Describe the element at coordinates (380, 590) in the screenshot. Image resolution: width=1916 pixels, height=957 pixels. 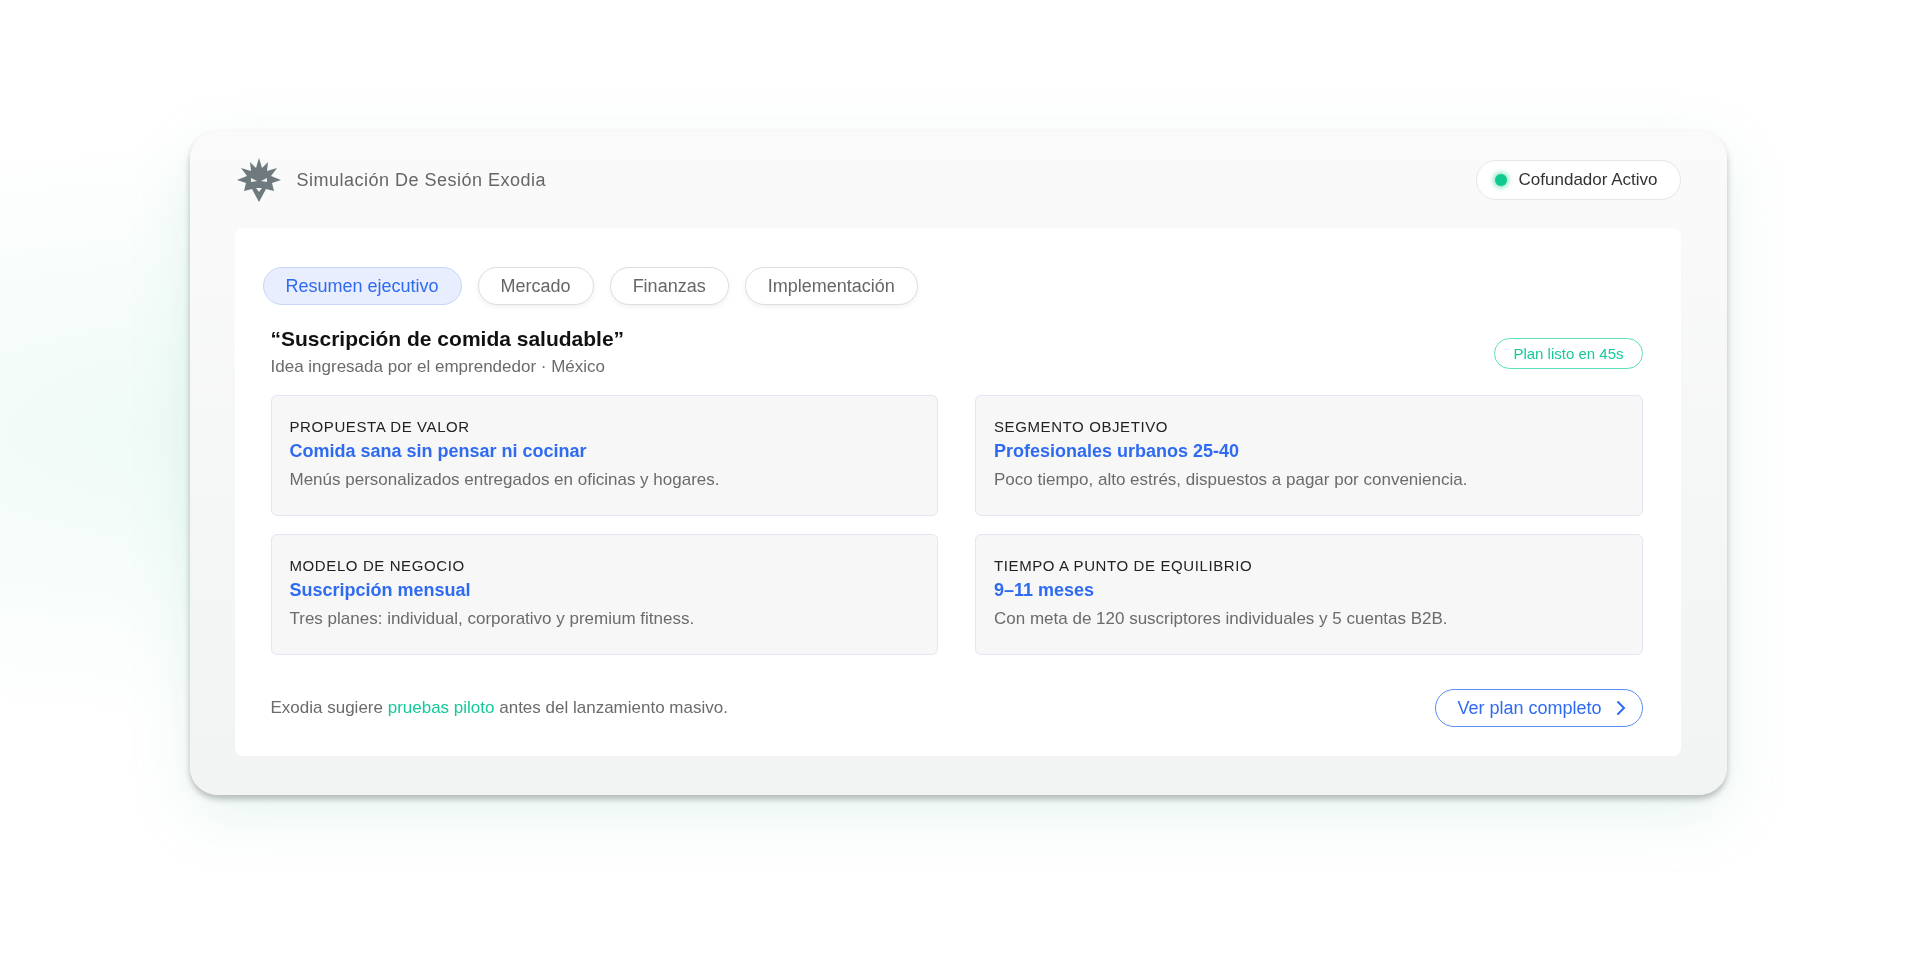
I see `card-headline: Suscripción mensual` at that location.